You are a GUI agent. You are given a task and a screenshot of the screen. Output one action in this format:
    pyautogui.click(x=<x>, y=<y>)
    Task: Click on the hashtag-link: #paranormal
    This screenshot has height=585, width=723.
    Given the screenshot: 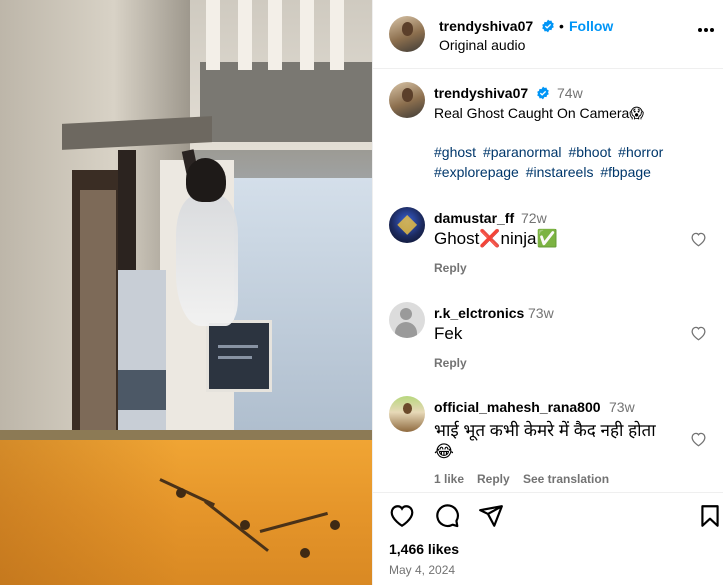 What is the action you would take?
    pyautogui.click(x=522, y=152)
    